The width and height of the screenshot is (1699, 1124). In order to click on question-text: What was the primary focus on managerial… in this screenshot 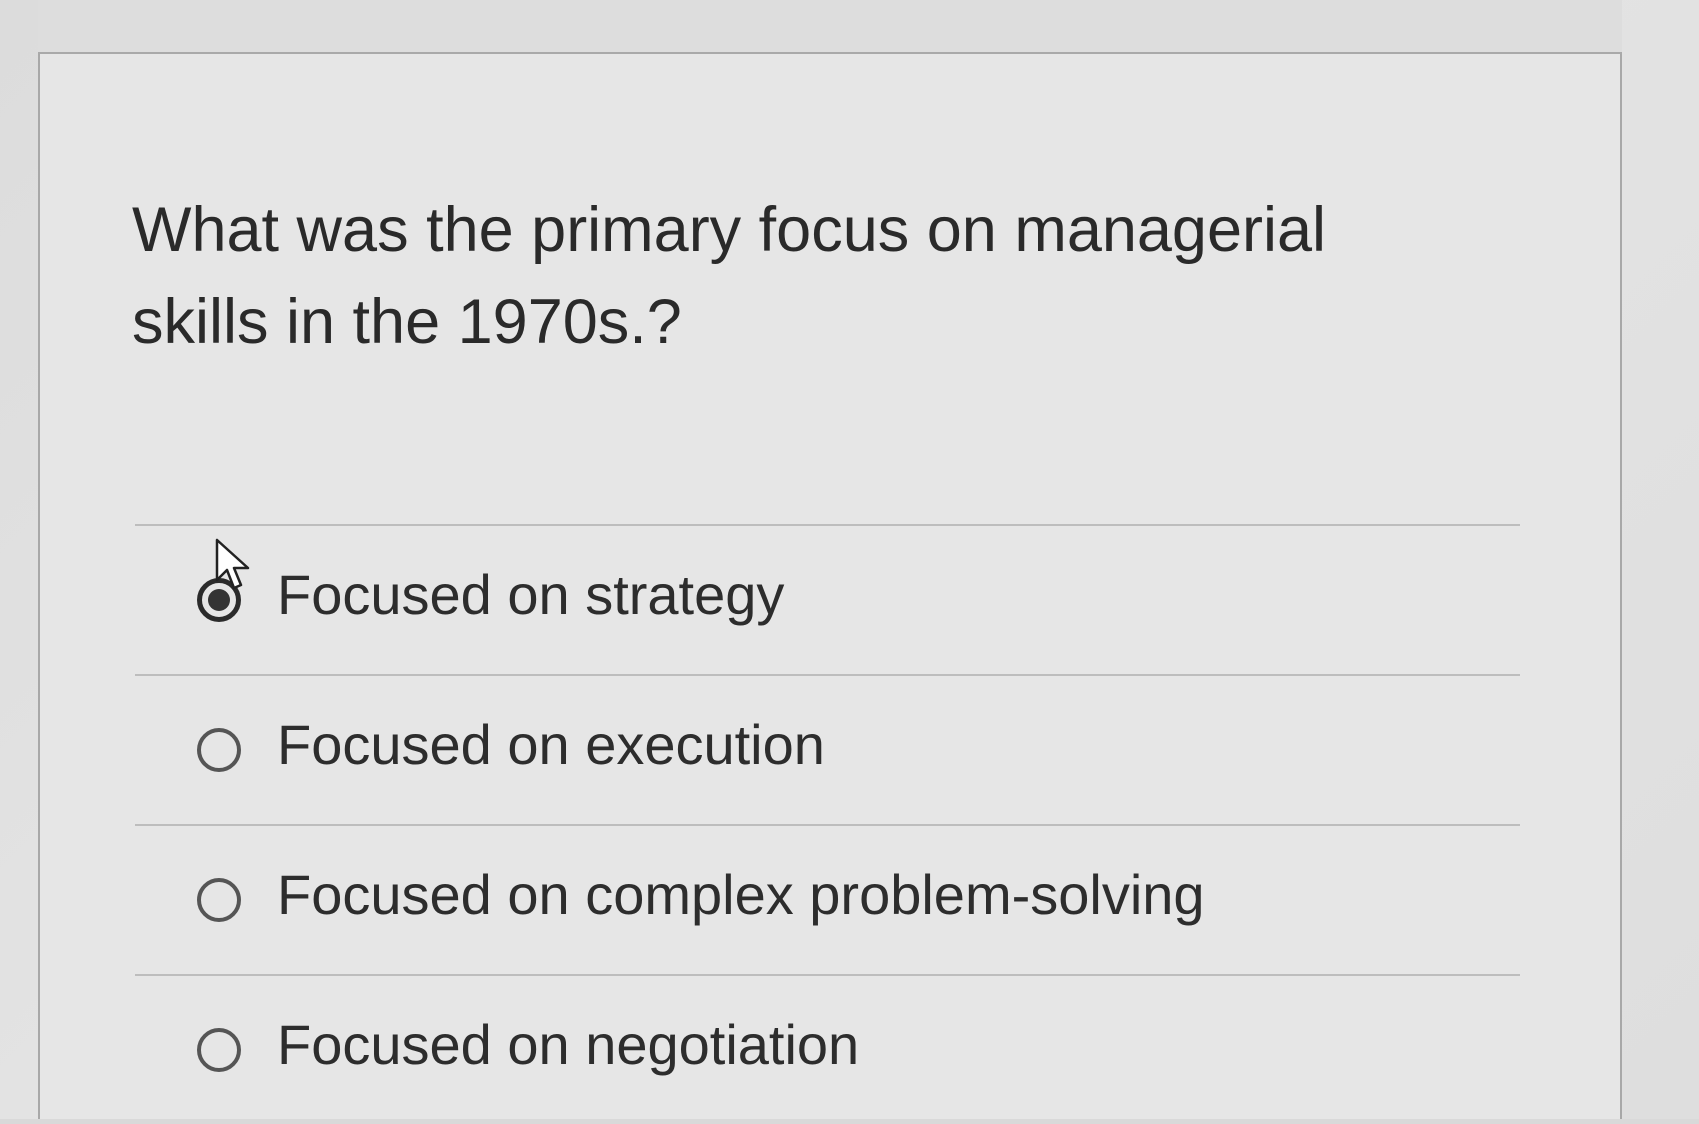, I will do `click(832, 276)`.